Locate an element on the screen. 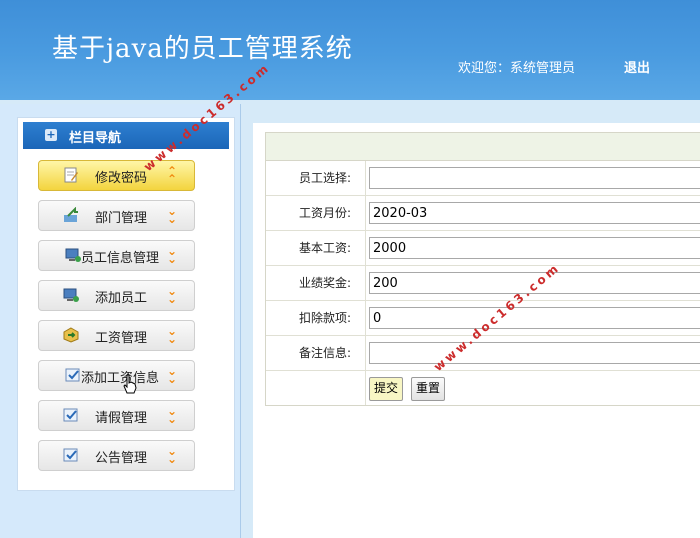 This screenshot has height=538, width=700. sidebar-item-add-salary: 添加工资信息 ⌄ ⌄ is located at coordinates (116, 375).